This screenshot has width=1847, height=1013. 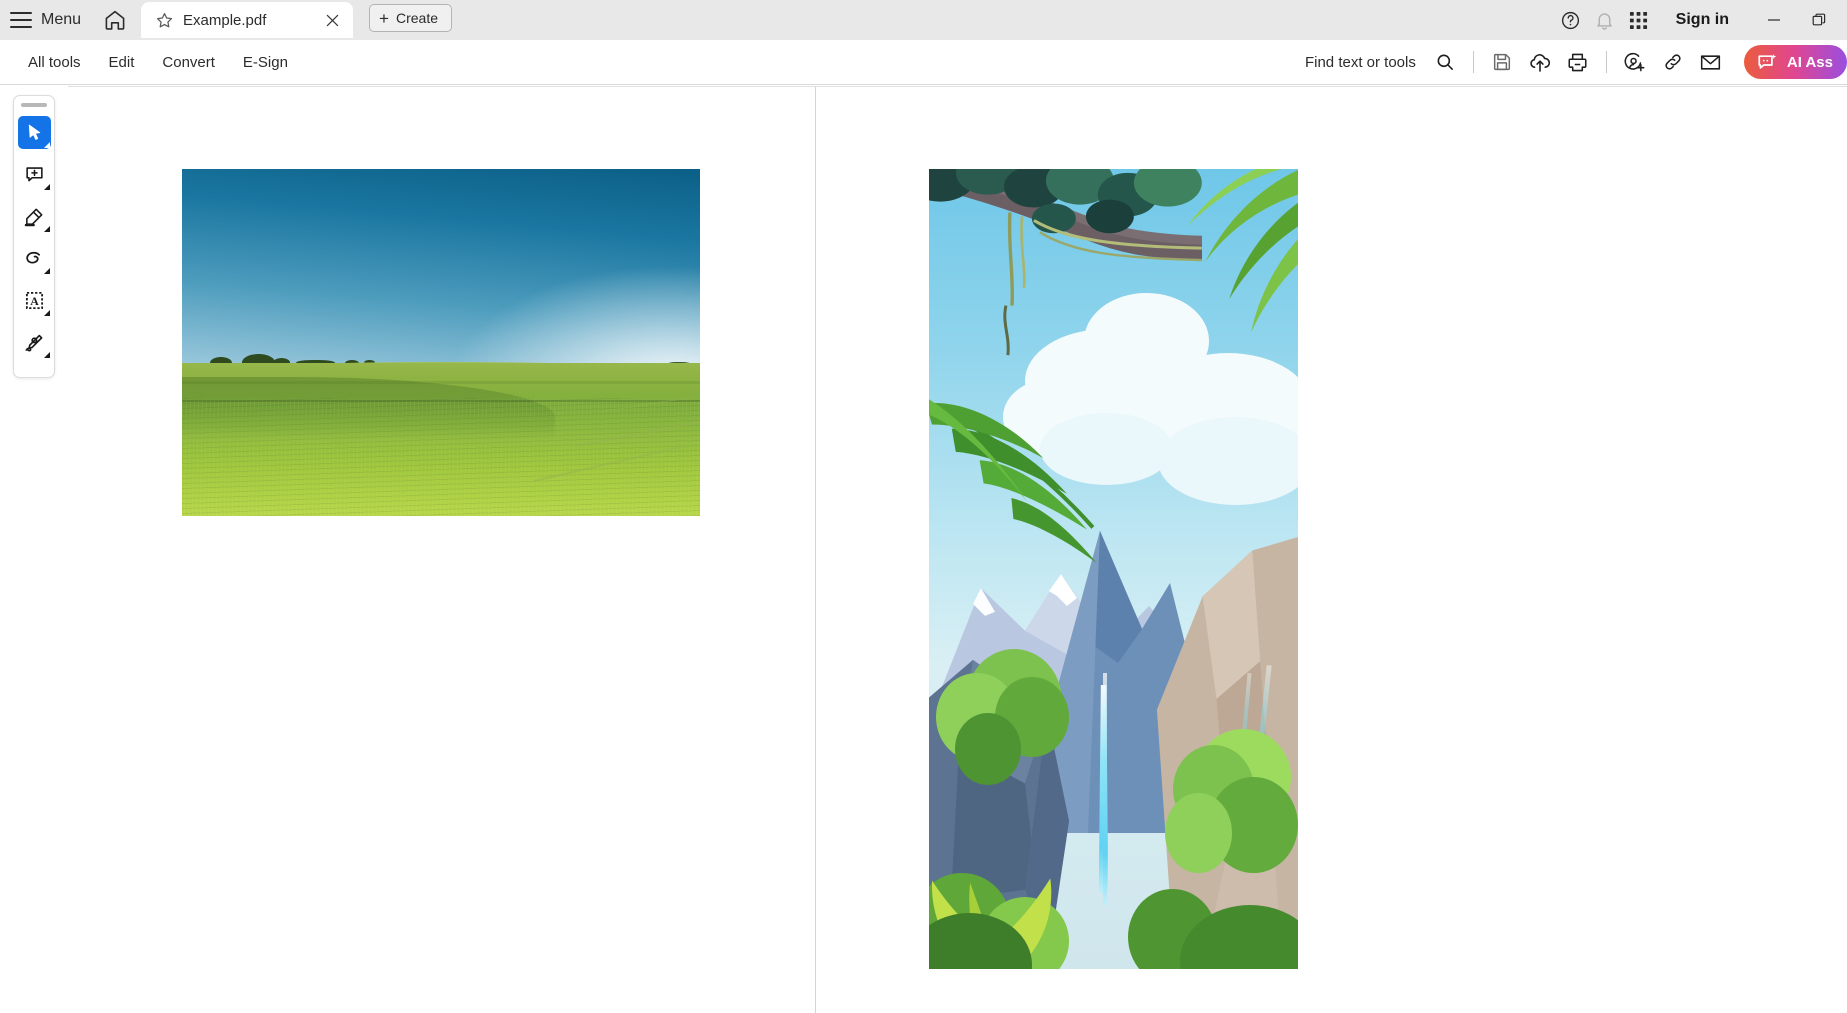 I want to click on app-grid-icon, so click(x=1639, y=20).